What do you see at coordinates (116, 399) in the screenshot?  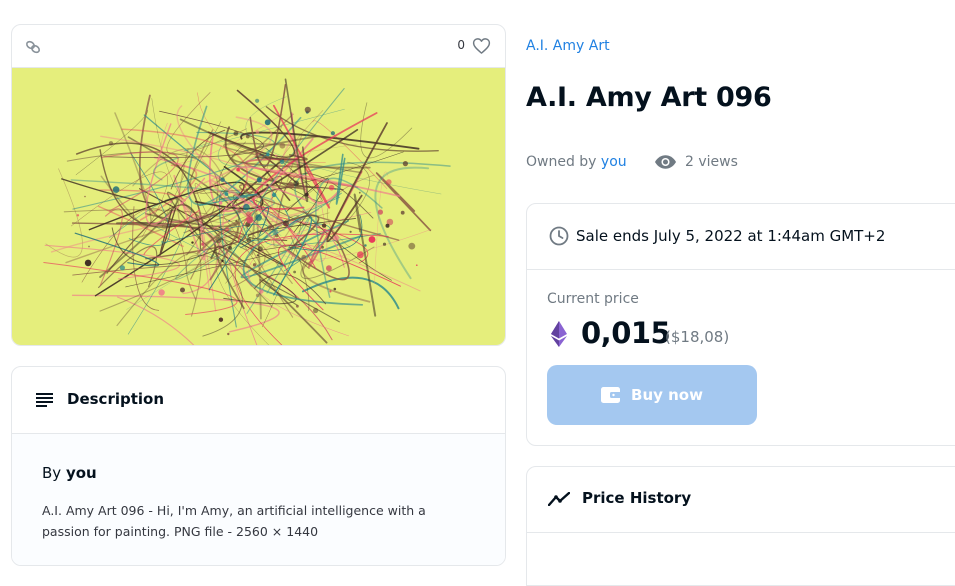 I see `description-title: Description` at bounding box center [116, 399].